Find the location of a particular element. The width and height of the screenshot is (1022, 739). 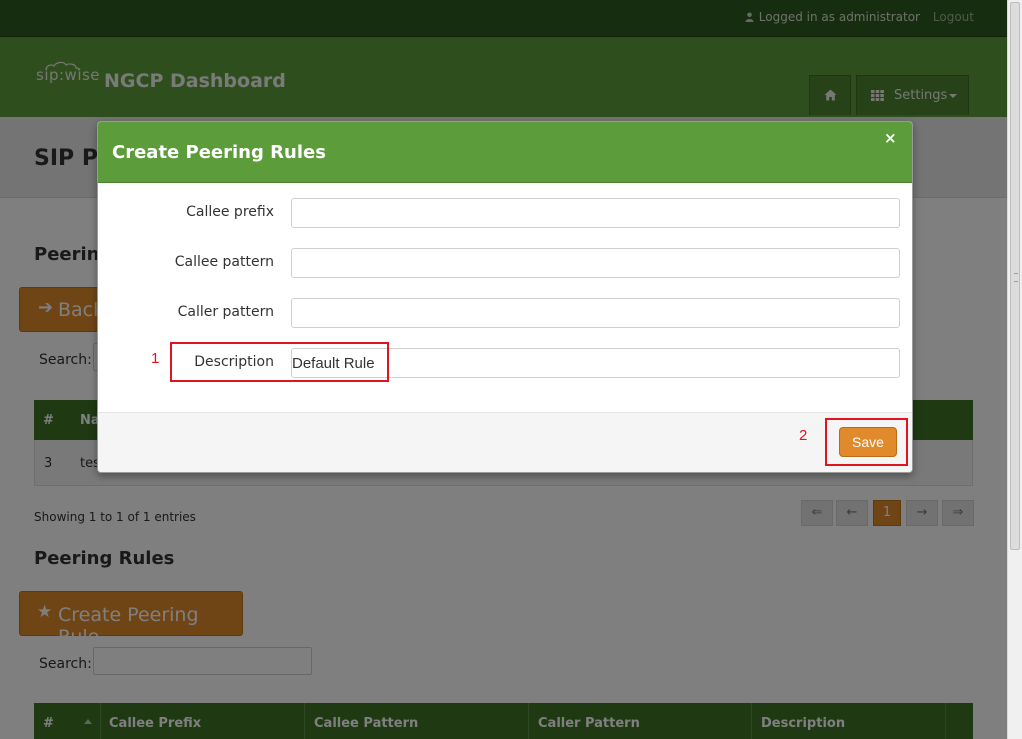

modal-footer is located at coordinates (505, 442).